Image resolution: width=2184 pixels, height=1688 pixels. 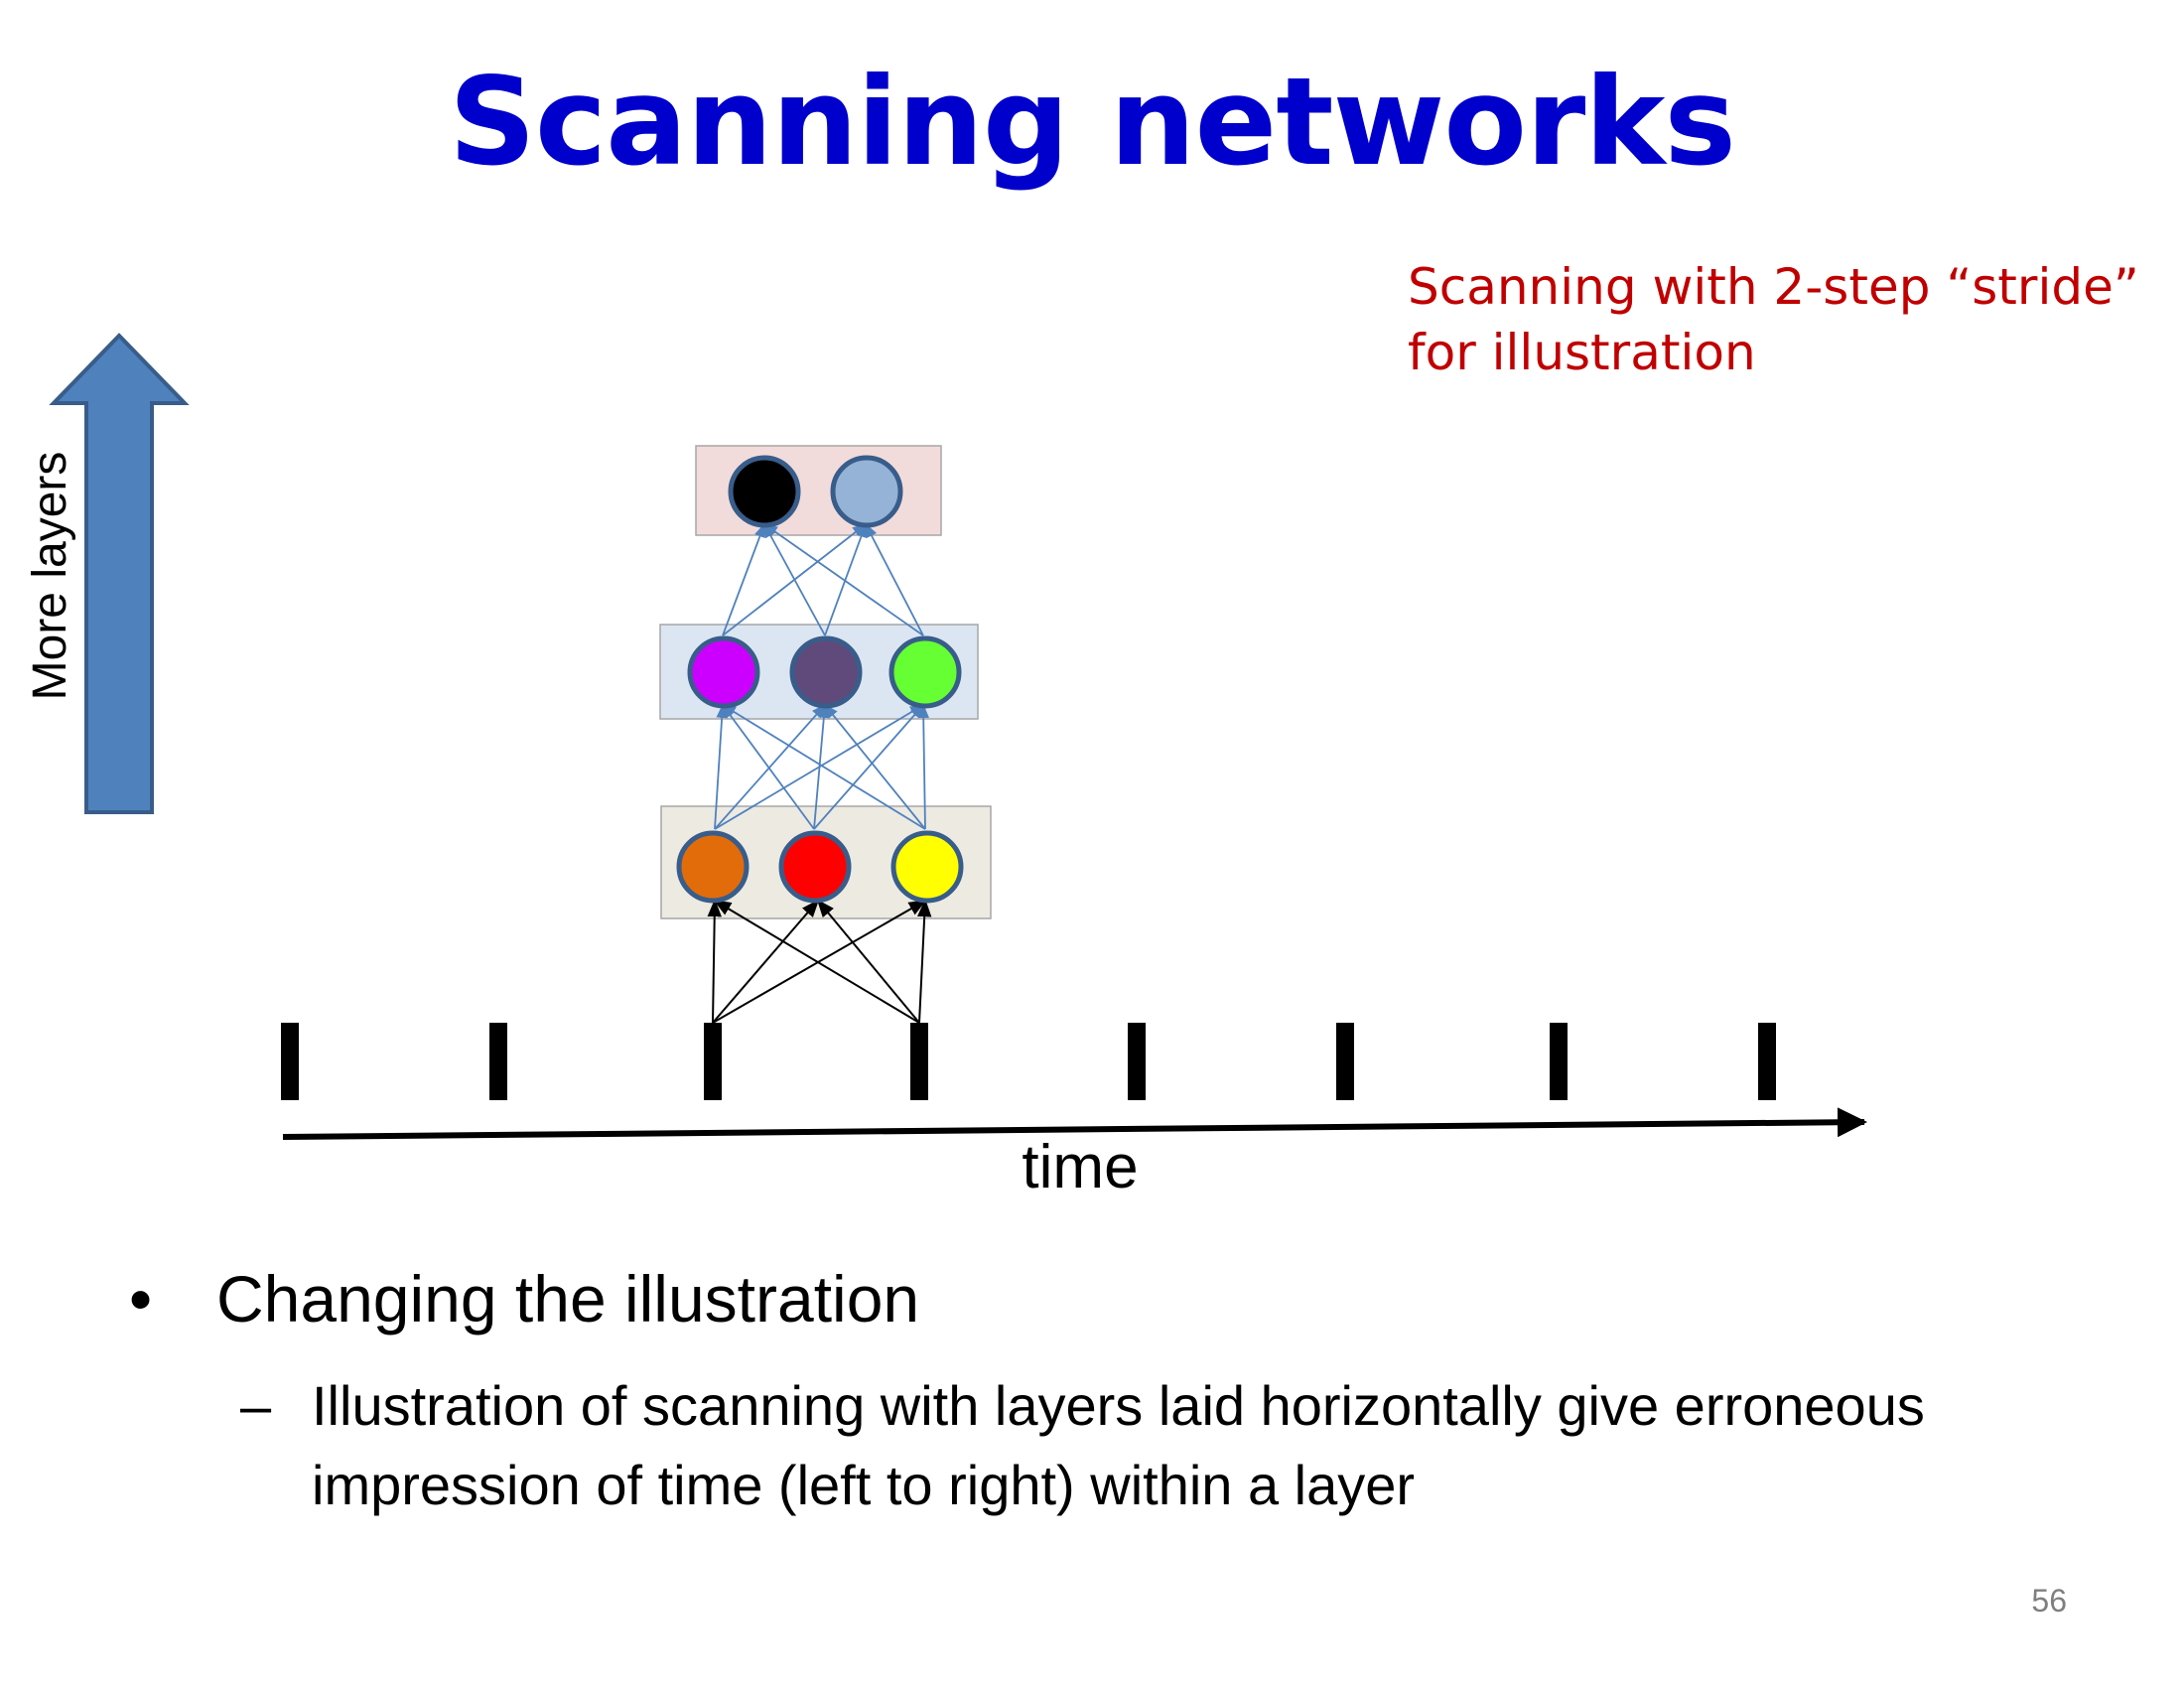 I want to click on up-arrow-label: More layers, so click(x=50, y=576).